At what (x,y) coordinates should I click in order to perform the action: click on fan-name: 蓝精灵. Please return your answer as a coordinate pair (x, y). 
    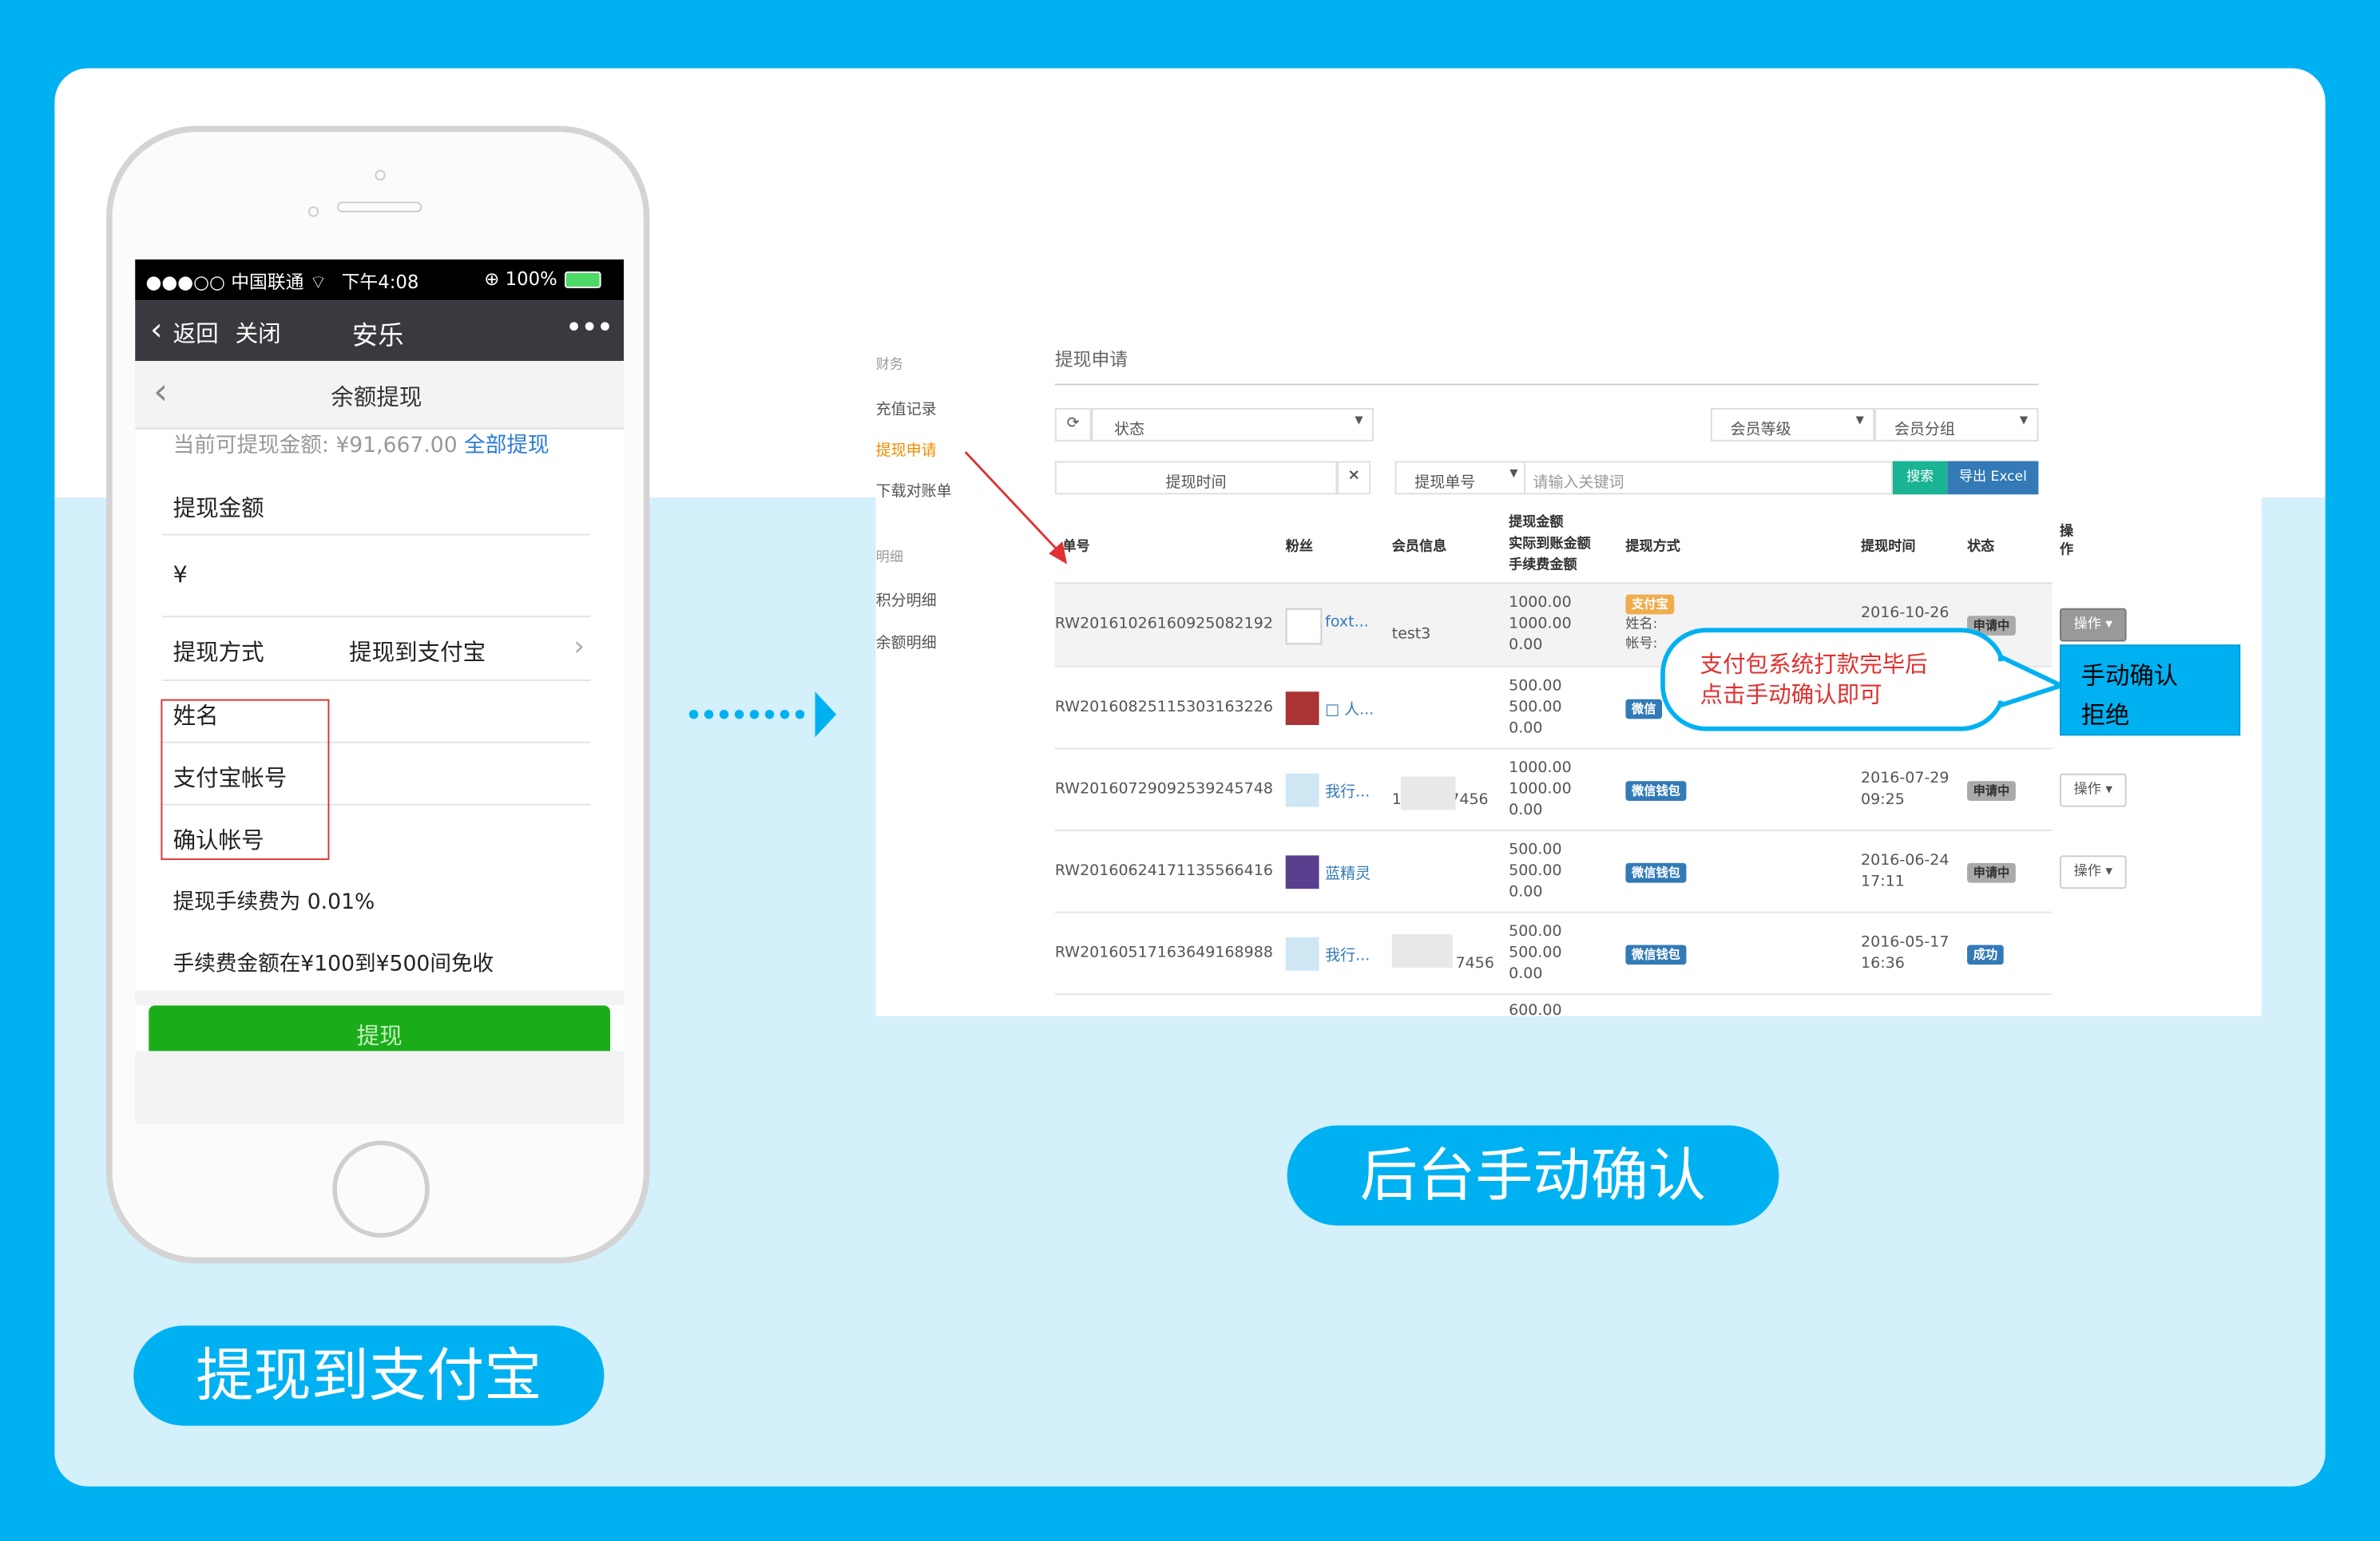
    Looking at the image, I should click on (1347, 871).